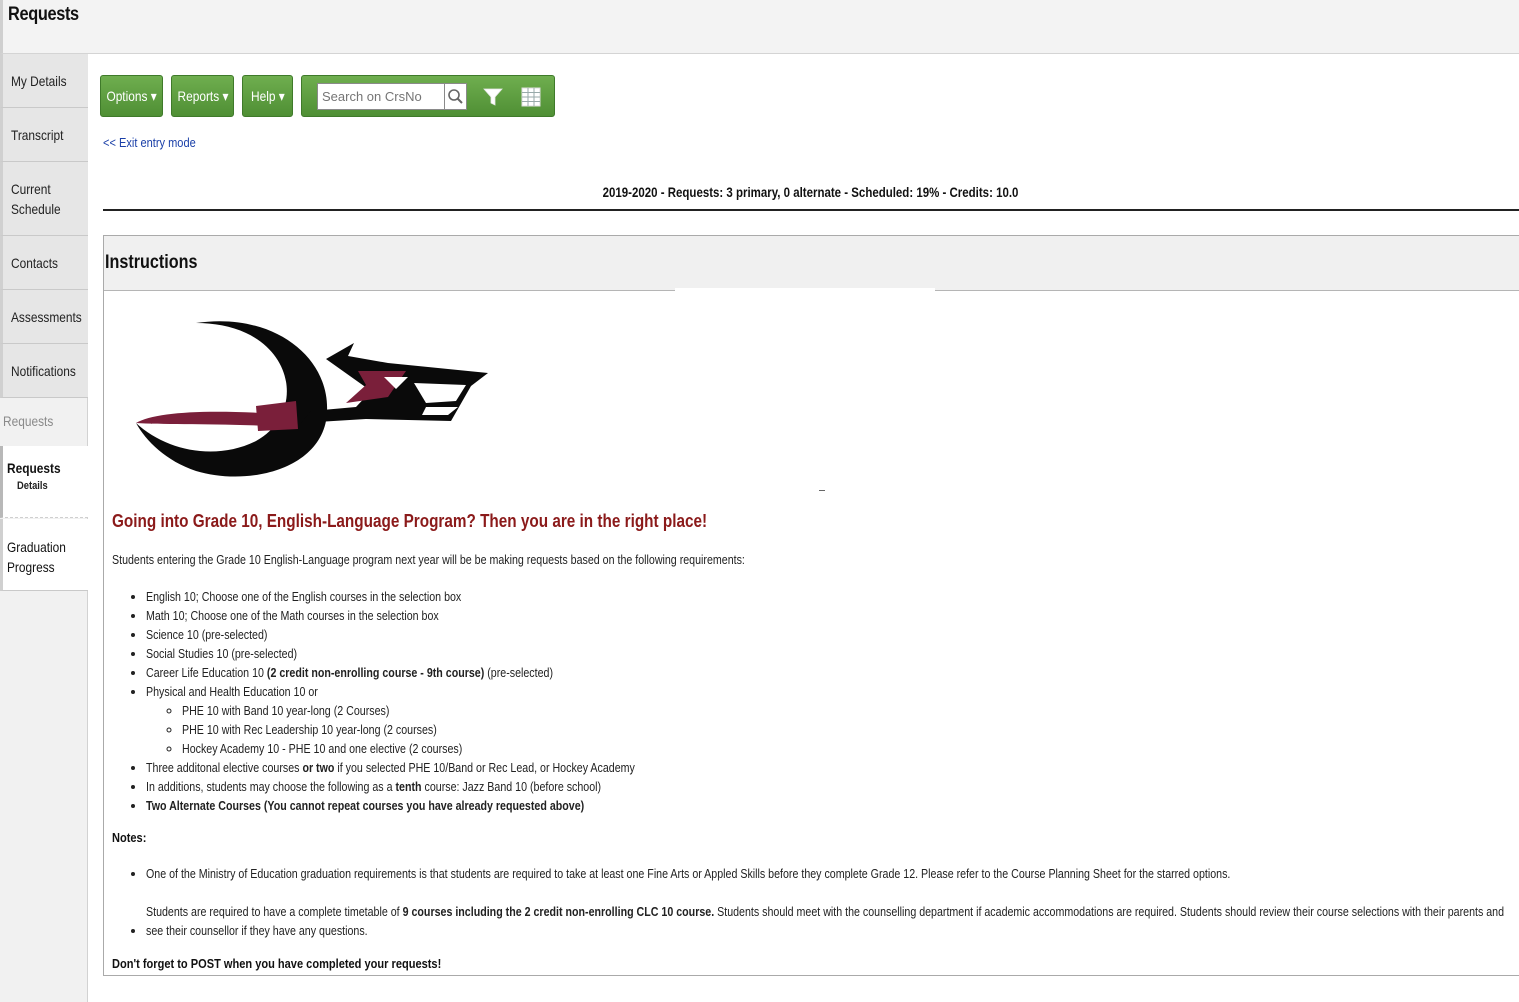 The image size is (1519, 1002). Describe the element at coordinates (511, 786) in the screenshot. I see `list-item-text: course: Jazz Band 10 (before school)` at that location.